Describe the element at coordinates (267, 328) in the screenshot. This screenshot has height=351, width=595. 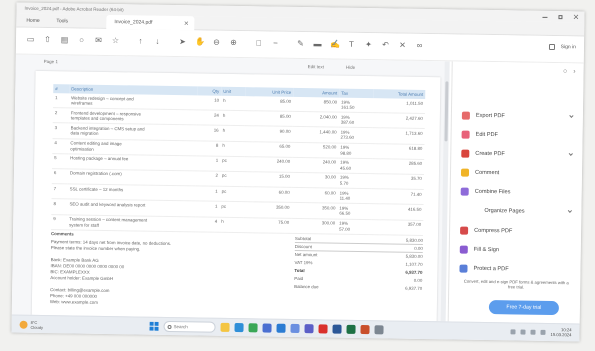
I see `store-icon` at that location.